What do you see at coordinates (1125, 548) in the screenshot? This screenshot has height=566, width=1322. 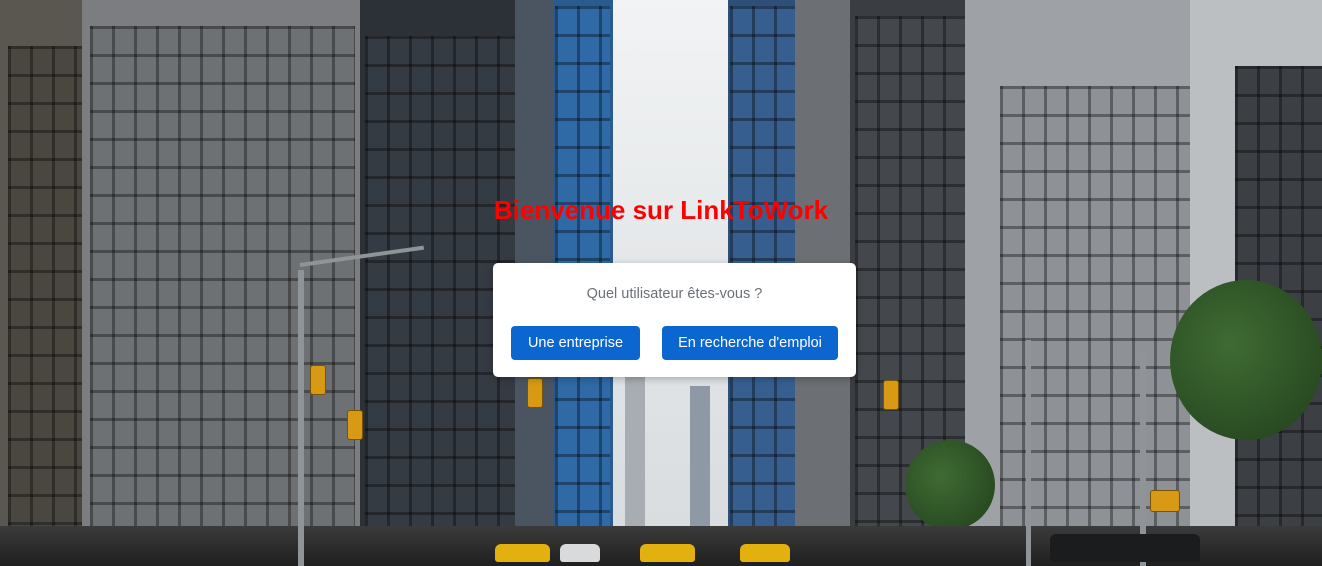 I see `black-suv` at bounding box center [1125, 548].